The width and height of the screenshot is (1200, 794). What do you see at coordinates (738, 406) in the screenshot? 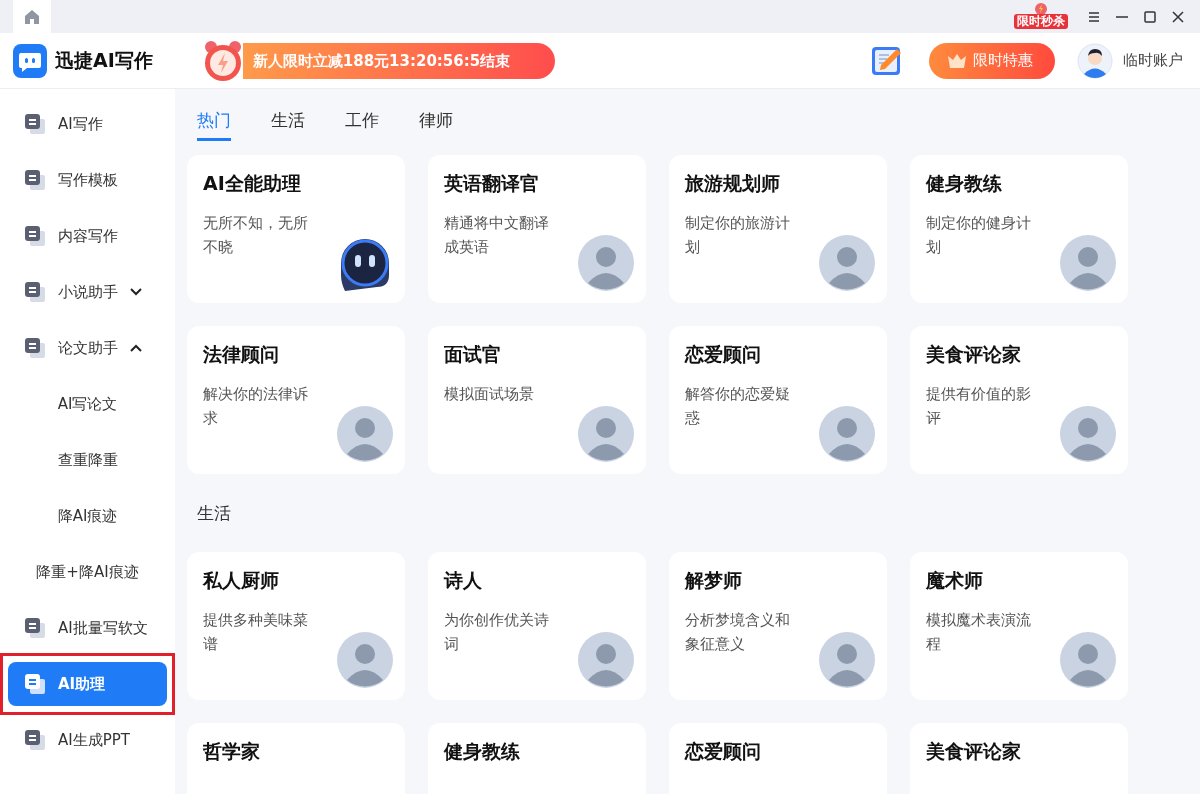
I see `card-description: 解答你的恋爱疑惑` at bounding box center [738, 406].